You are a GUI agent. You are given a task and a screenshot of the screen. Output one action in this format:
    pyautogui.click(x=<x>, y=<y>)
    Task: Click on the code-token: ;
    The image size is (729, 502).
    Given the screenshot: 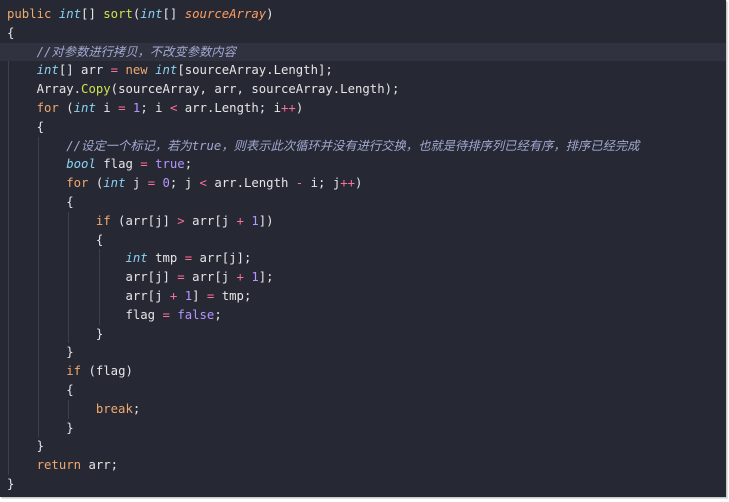 What is the action you would take?
    pyautogui.click(x=218, y=314)
    